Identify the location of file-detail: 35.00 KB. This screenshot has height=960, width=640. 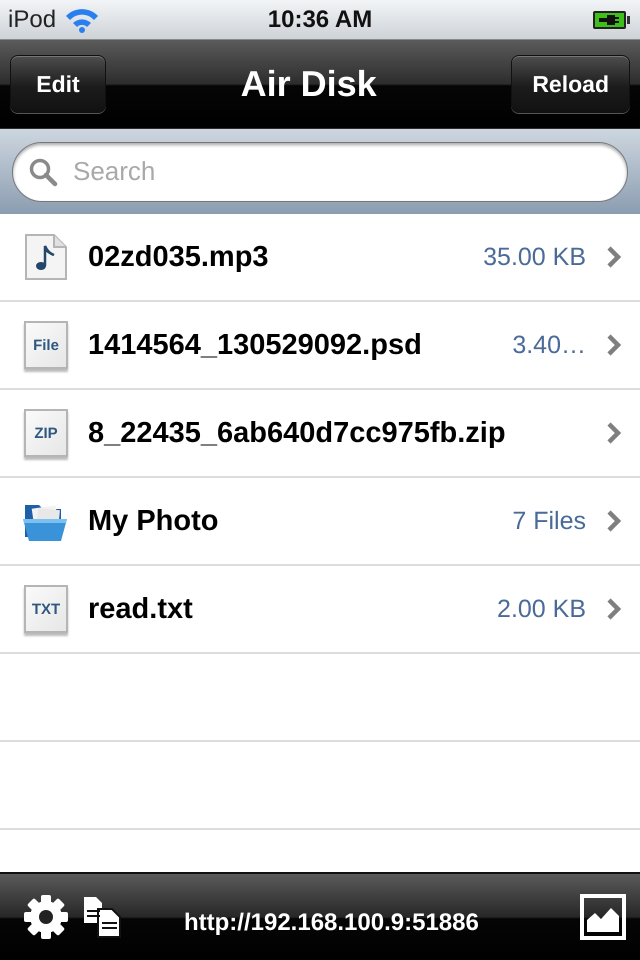
(534, 257).